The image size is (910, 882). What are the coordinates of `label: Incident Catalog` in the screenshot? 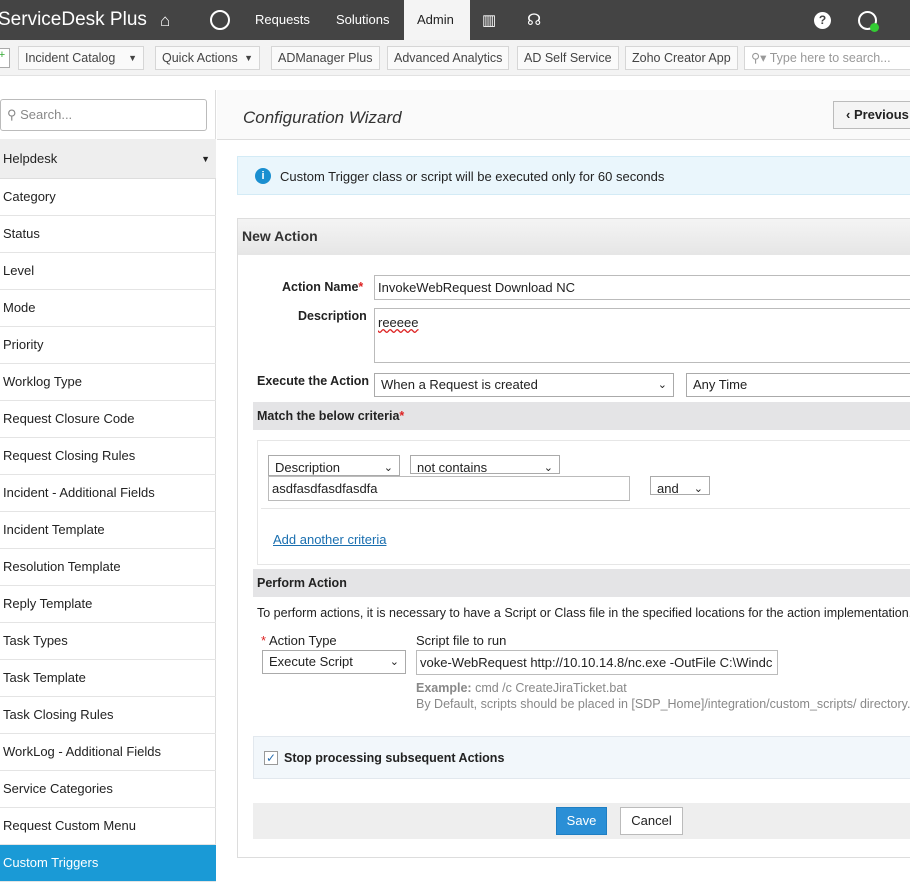 It's located at (70, 58).